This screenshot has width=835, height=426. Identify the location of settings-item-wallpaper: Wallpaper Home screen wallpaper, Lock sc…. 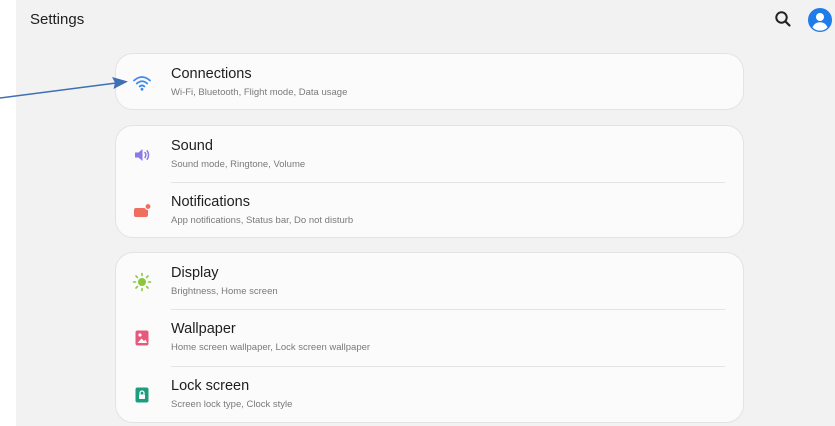
(429, 337).